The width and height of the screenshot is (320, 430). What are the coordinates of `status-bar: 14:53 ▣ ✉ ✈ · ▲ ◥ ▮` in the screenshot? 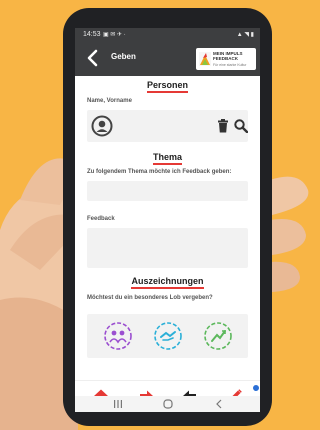 It's located at (167, 35).